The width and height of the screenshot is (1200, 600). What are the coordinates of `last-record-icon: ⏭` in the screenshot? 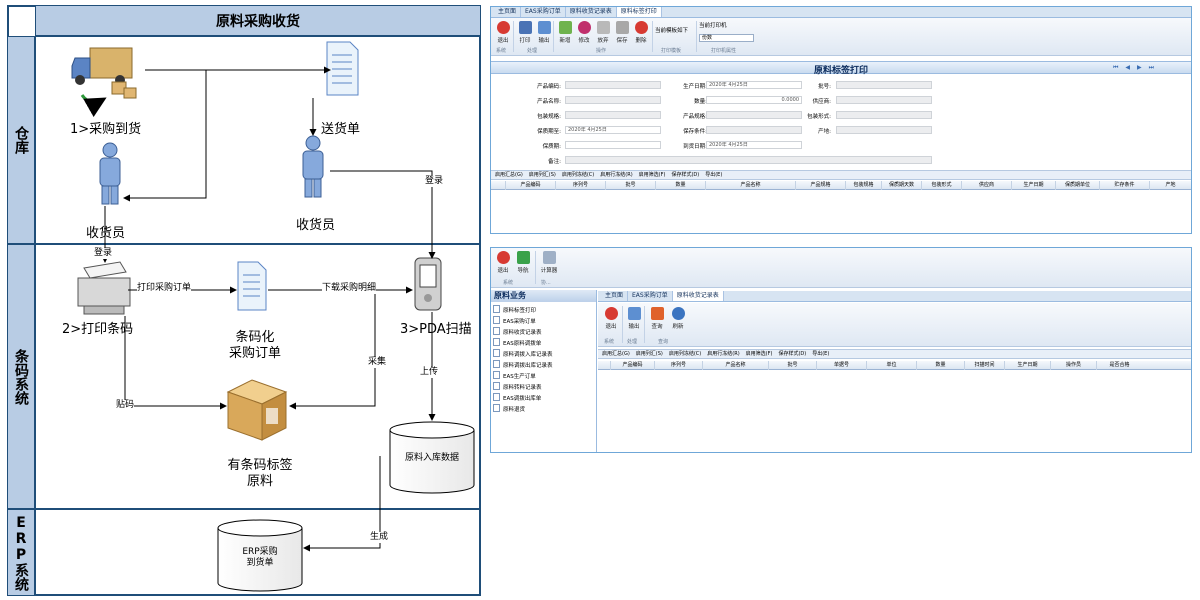 It's located at (1155, 67).